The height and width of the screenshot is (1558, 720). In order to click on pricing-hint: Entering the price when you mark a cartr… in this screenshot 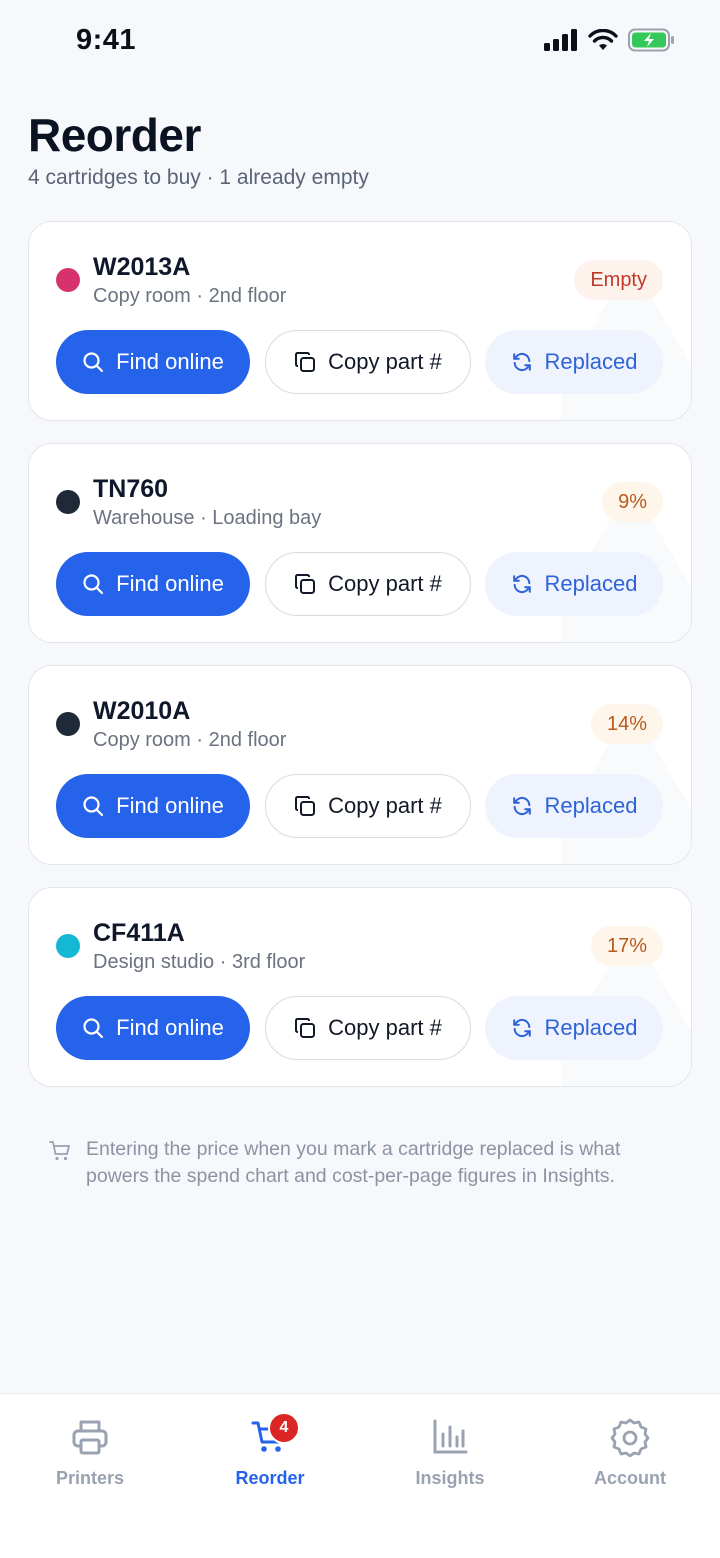, I will do `click(358, 1163)`.